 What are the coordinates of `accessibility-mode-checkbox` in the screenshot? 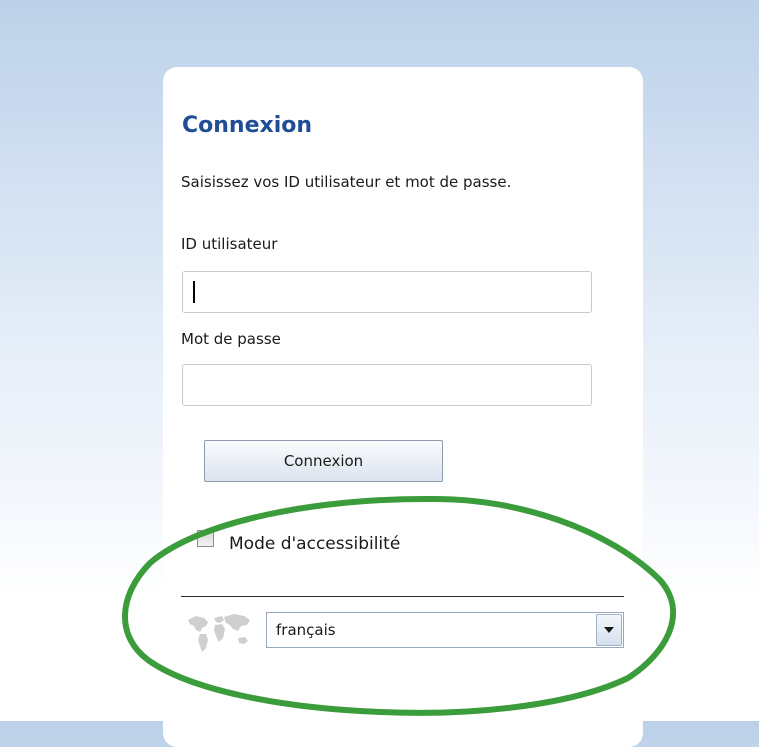 It's located at (205, 538).